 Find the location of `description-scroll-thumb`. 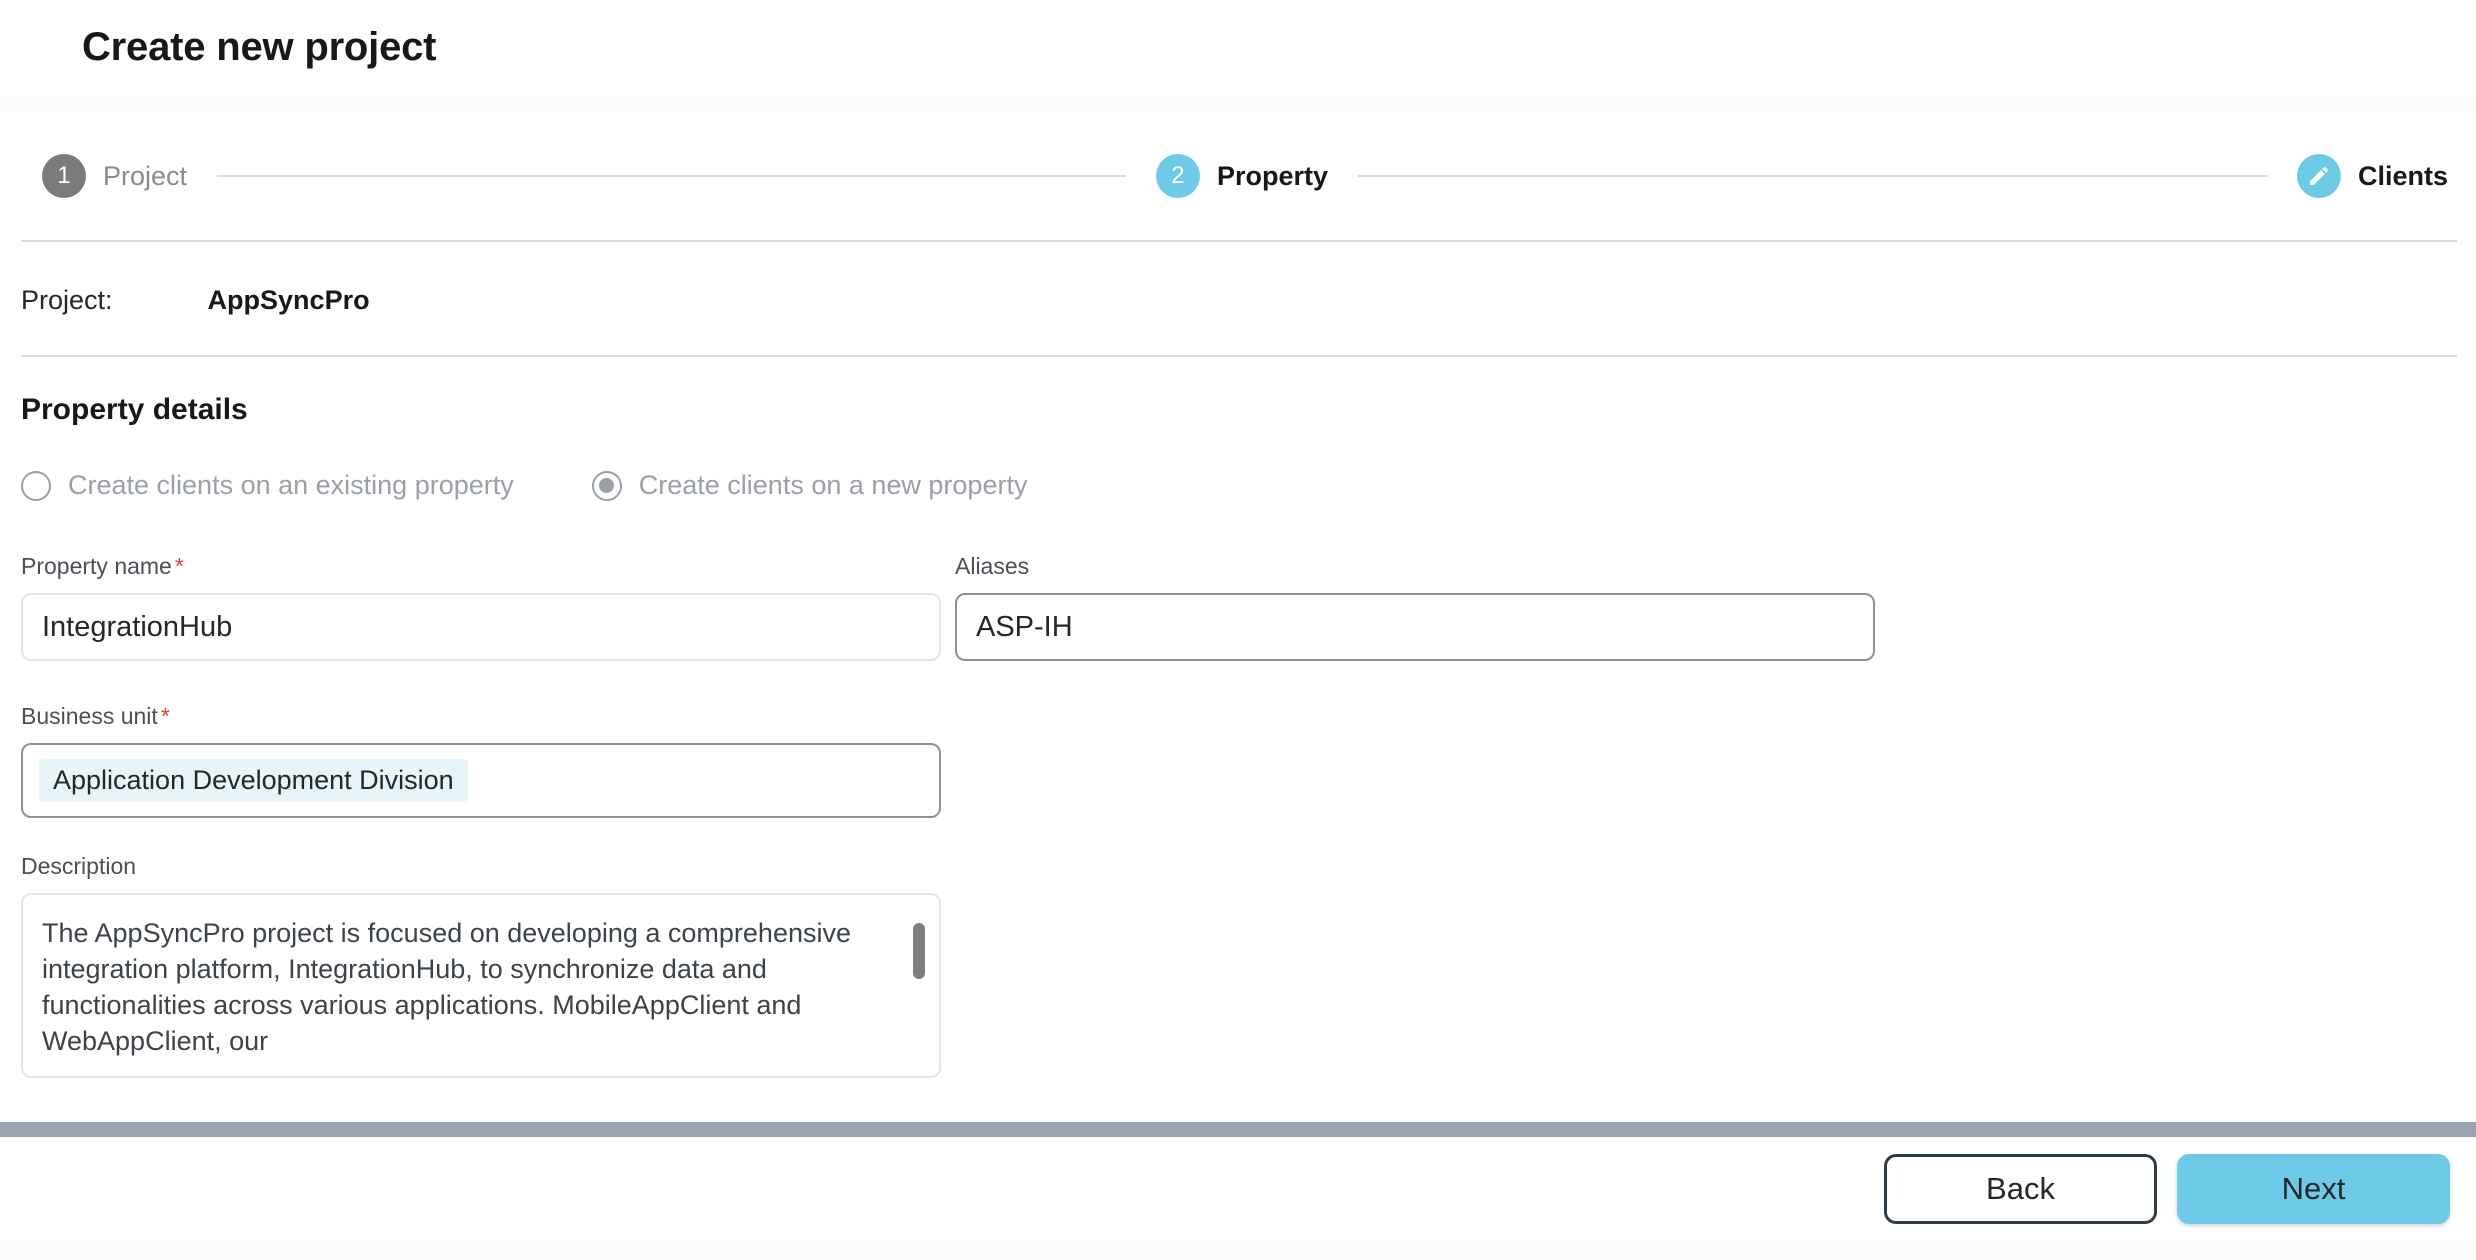

description-scroll-thumb is located at coordinates (919, 951).